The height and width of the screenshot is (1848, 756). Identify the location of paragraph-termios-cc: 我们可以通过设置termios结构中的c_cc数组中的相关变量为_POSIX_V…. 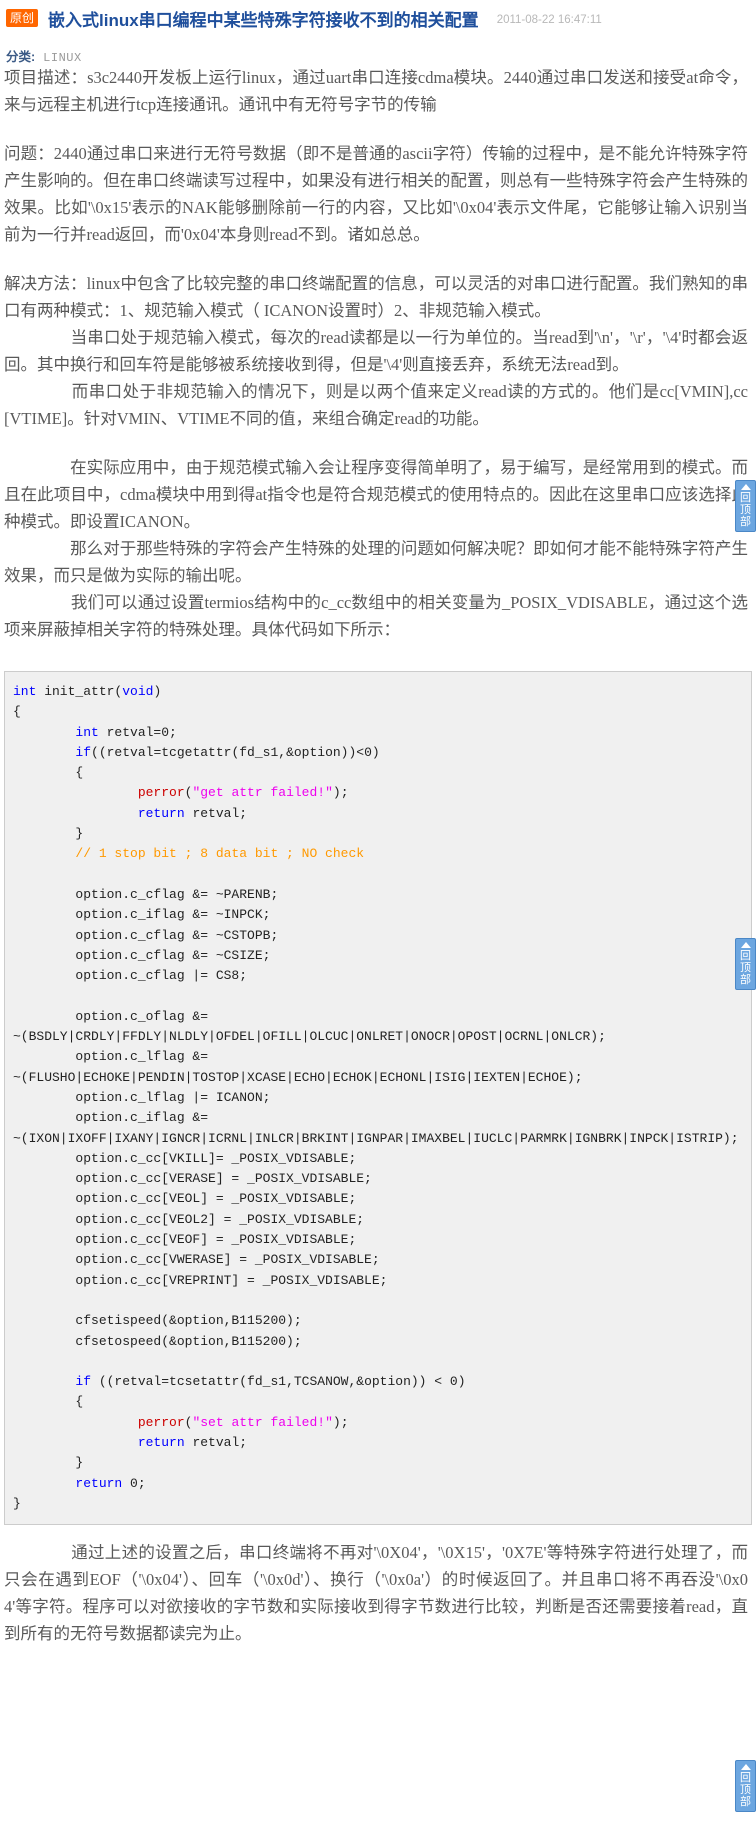
(376, 616).